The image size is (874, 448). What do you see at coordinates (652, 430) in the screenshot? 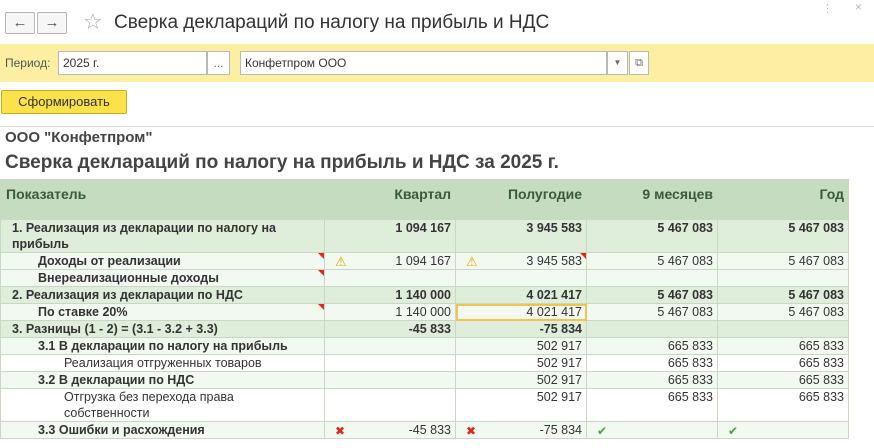
I see `cell-9-months: ✔` at bounding box center [652, 430].